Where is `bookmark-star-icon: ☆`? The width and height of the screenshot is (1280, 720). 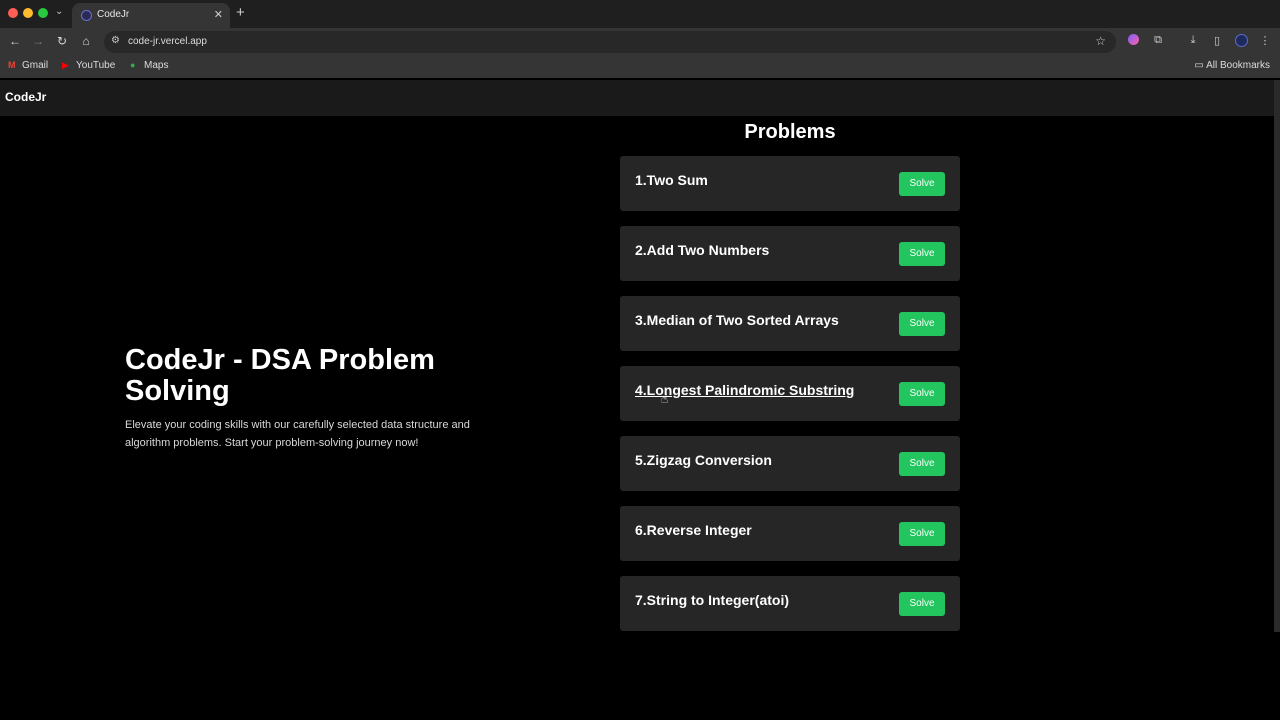 bookmark-star-icon: ☆ is located at coordinates (1100, 41).